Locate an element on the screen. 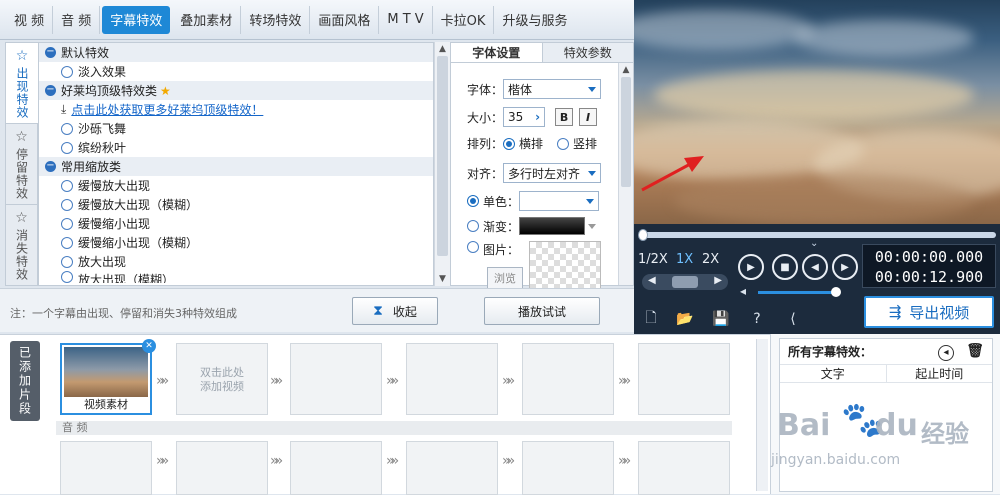 The width and height of the screenshot is (1000, 495). export-video-button: ⇶ 导出视频 is located at coordinates (929, 312).